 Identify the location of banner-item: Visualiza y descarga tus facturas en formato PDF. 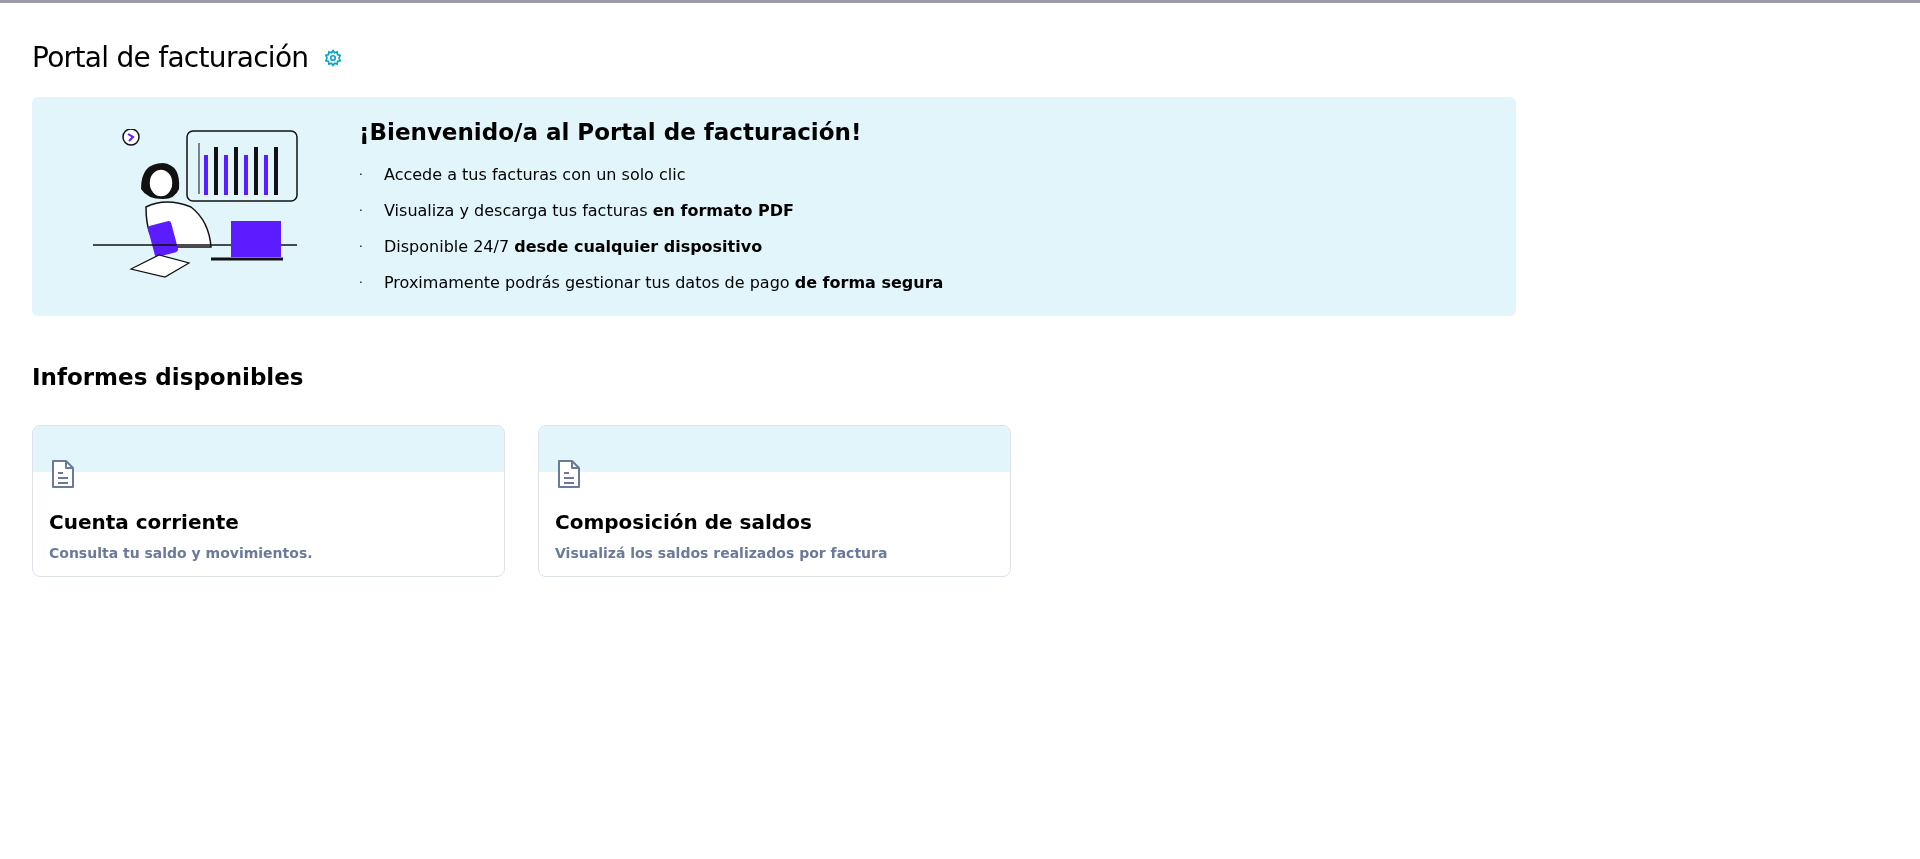
(589, 211).